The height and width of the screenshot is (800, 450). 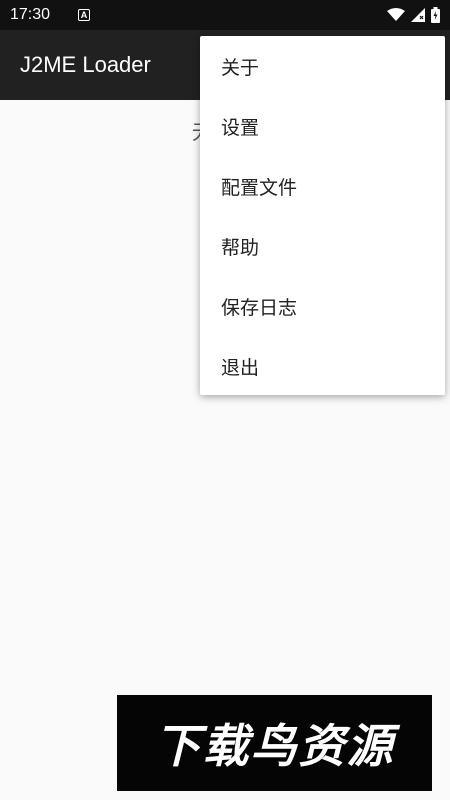 What do you see at coordinates (322, 366) in the screenshot?
I see `menu-item-exit: 退出` at bounding box center [322, 366].